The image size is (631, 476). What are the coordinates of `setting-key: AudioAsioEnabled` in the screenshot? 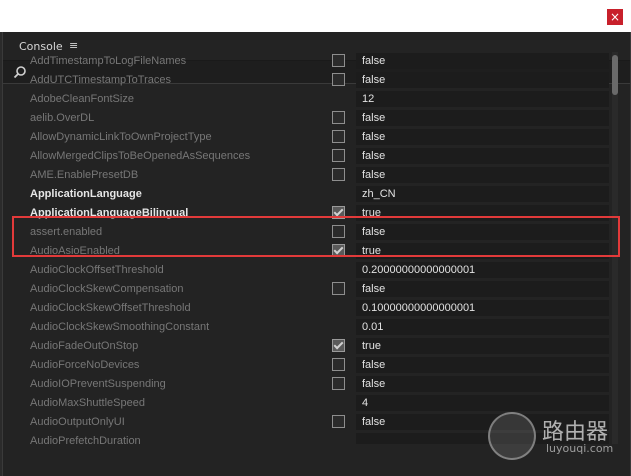 It's located at (75, 251).